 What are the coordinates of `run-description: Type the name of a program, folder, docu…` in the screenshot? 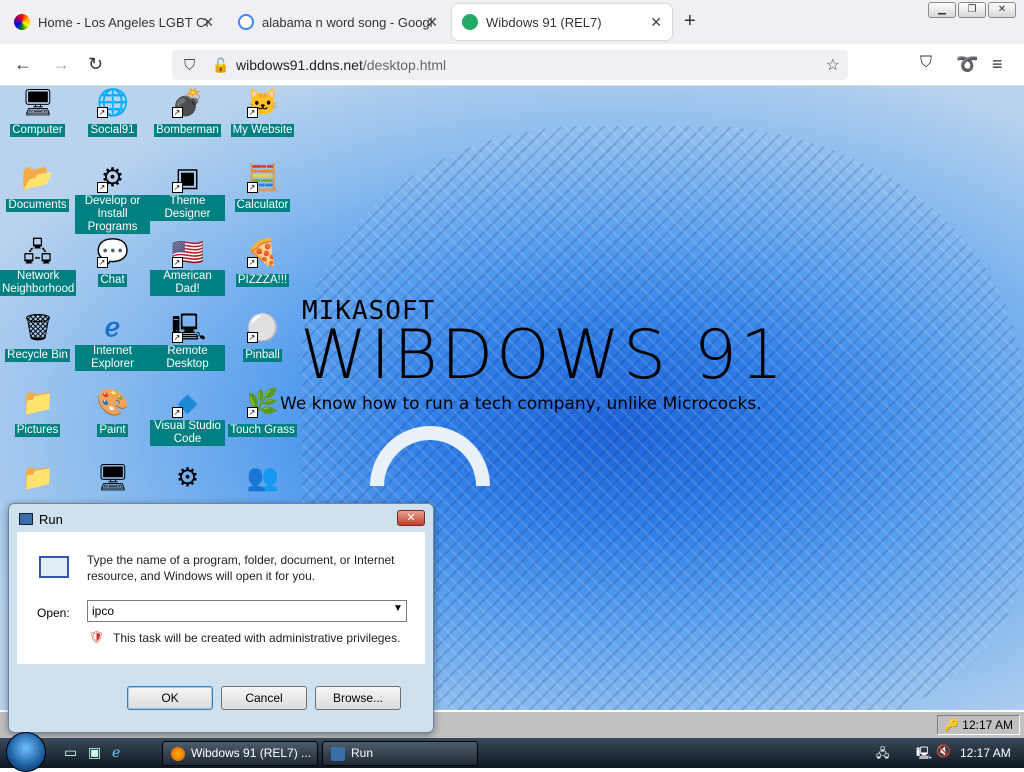 It's located at (241, 568).